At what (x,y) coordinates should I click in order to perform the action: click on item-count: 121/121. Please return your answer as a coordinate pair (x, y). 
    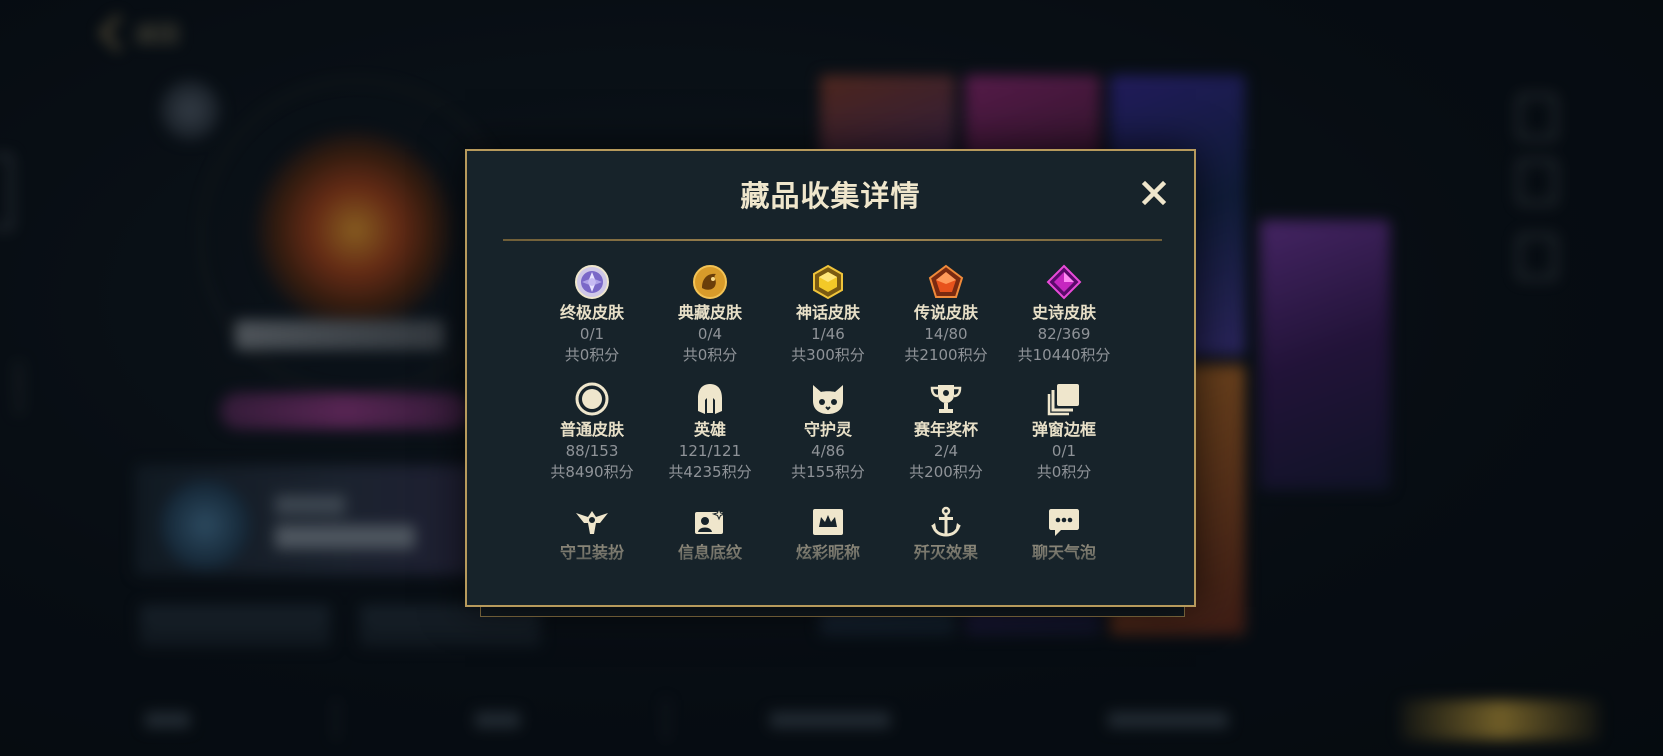
    Looking at the image, I should click on (710, 451).